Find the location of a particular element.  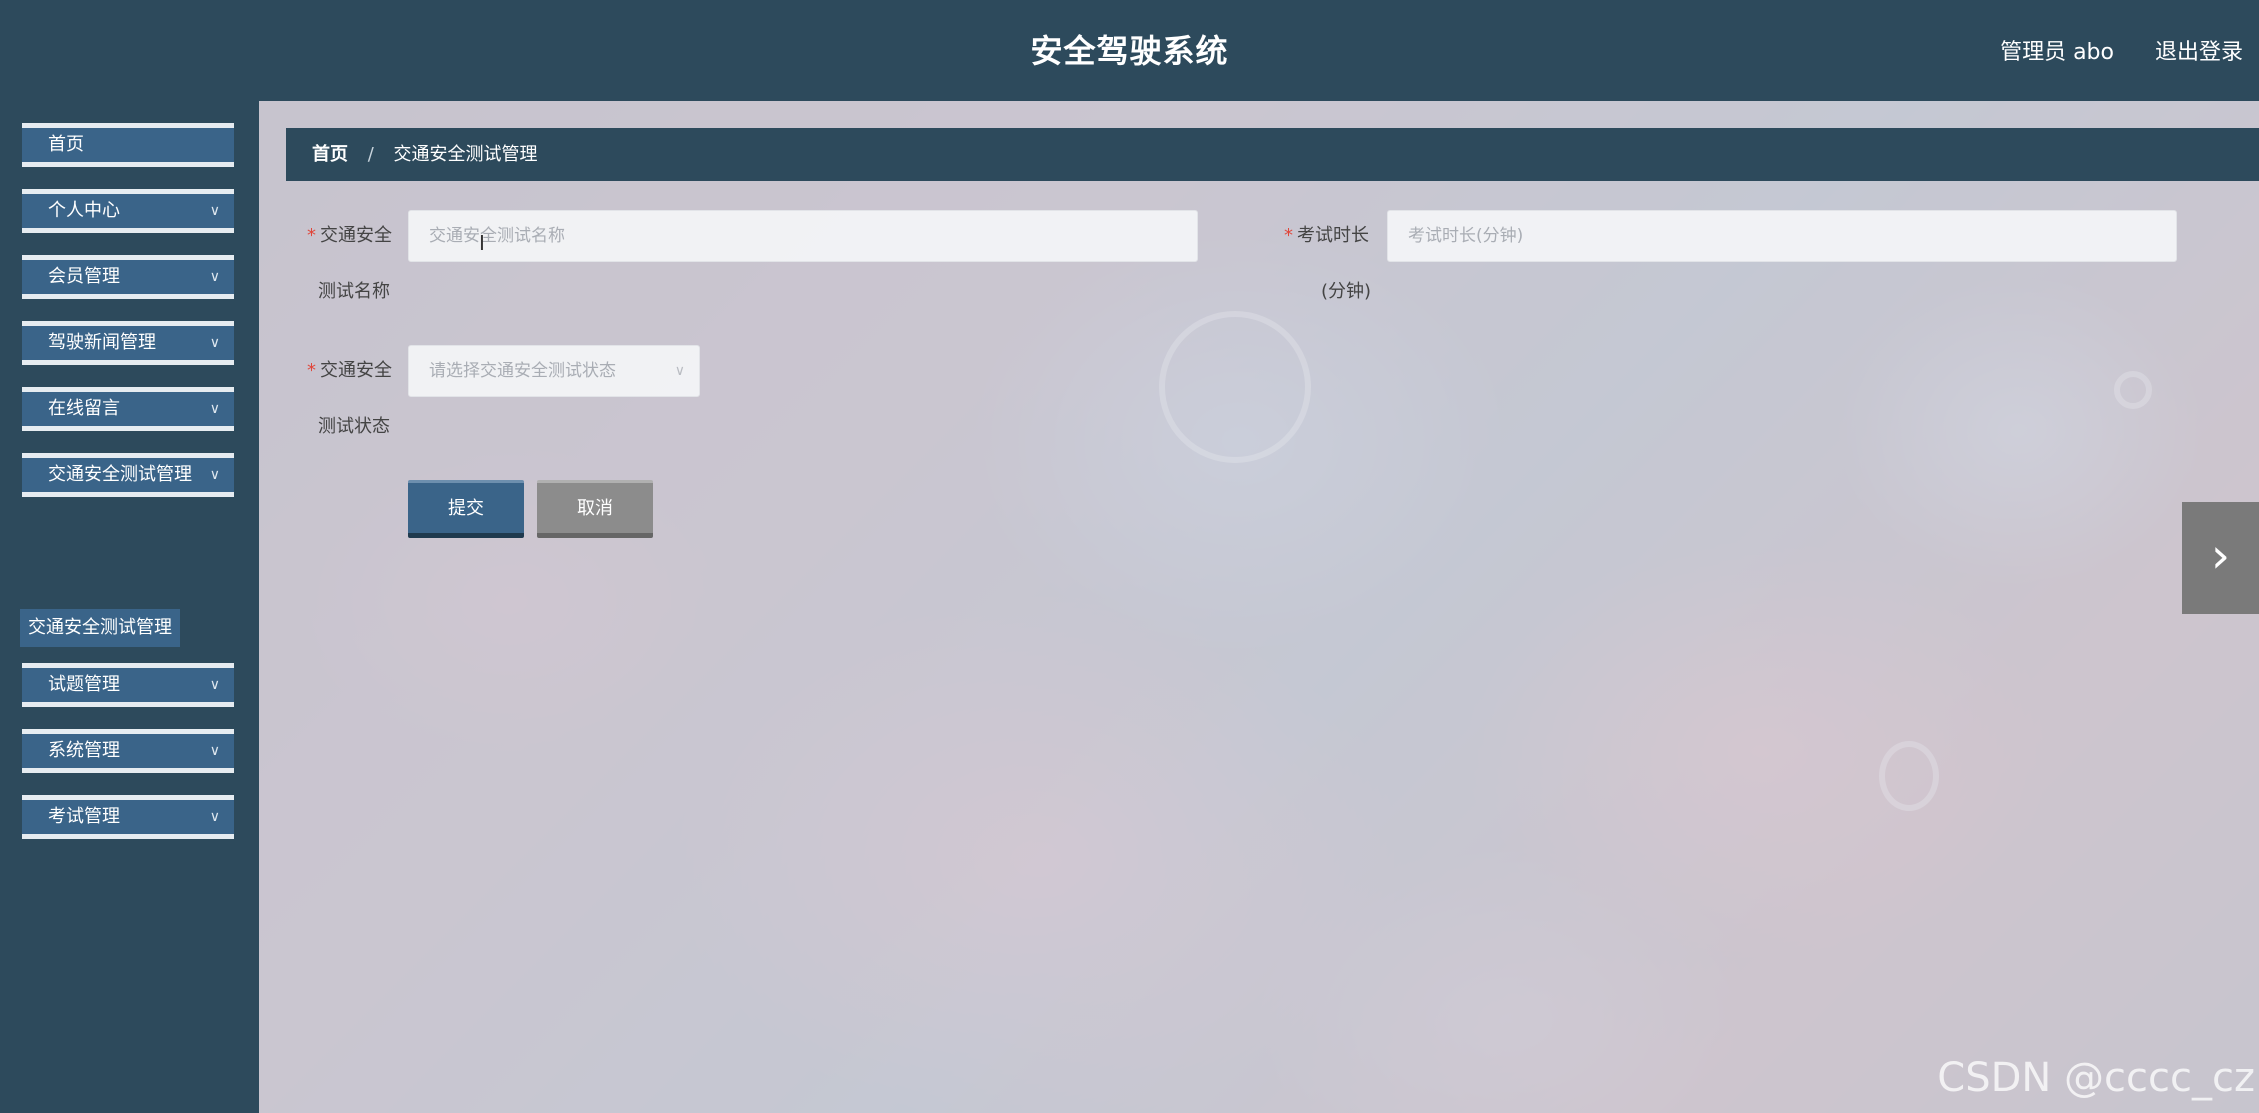

current-user: 管理员 abo is located at coordinates (2057, 52).